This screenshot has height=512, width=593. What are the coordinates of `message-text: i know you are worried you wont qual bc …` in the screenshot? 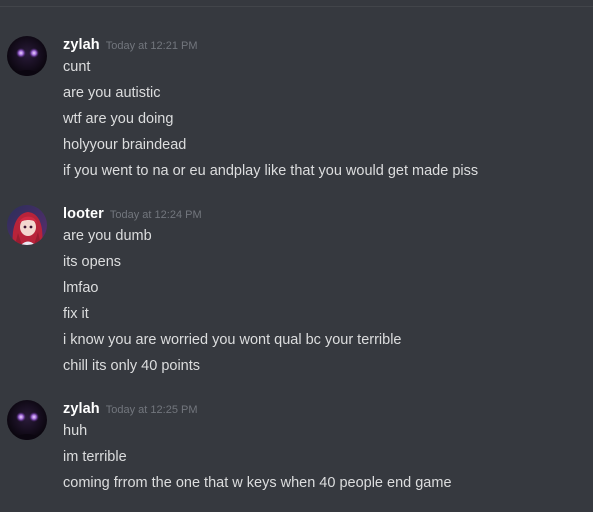 It's located at (232, 340).